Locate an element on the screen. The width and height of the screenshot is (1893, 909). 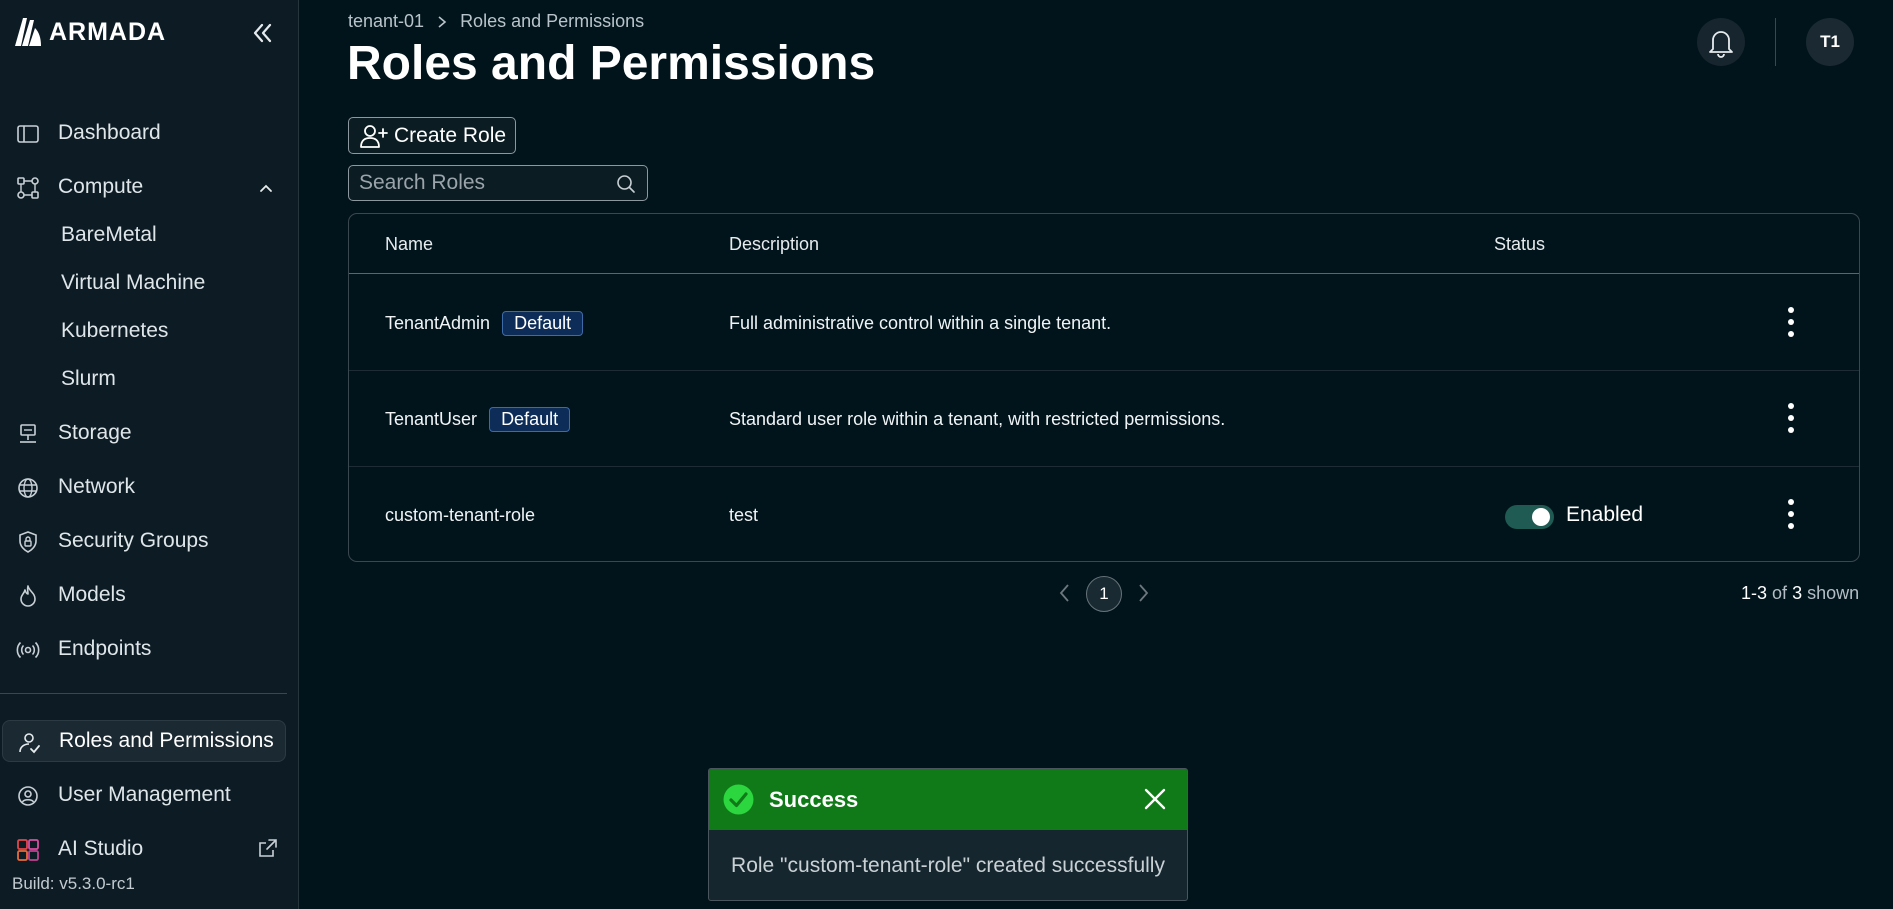
sidebar-item-security-groups: Security Groups is located at coordinates (143, 541).